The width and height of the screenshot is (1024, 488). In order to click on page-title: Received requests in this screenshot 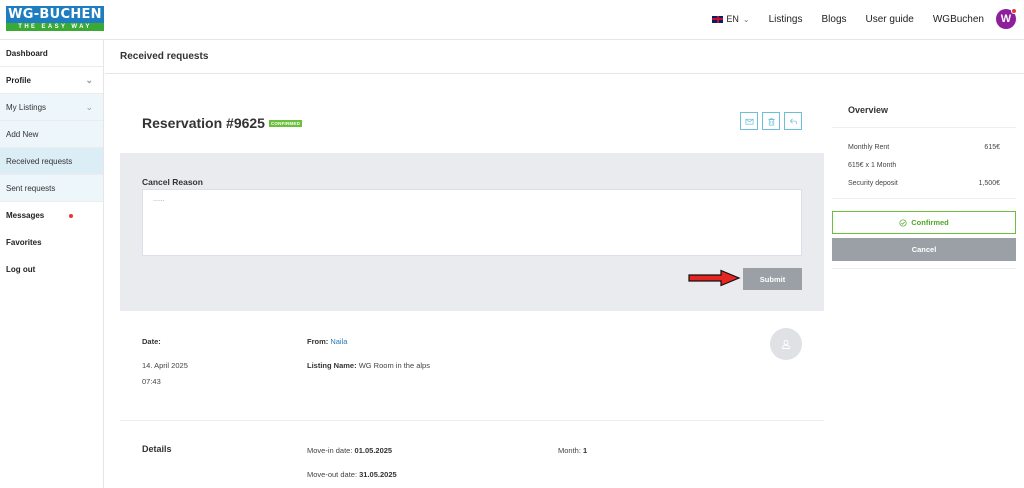, I will do `click(164, 56)`.